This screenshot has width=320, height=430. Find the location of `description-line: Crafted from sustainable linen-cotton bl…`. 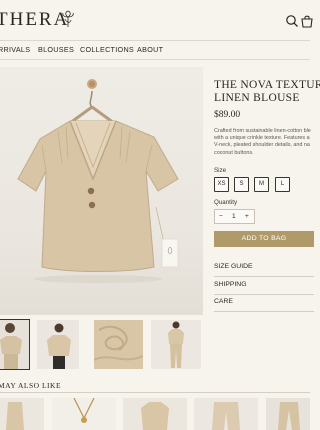

description-line: Crafted from sustainable linen-cotton bl… is located at coordinates (262, 131).